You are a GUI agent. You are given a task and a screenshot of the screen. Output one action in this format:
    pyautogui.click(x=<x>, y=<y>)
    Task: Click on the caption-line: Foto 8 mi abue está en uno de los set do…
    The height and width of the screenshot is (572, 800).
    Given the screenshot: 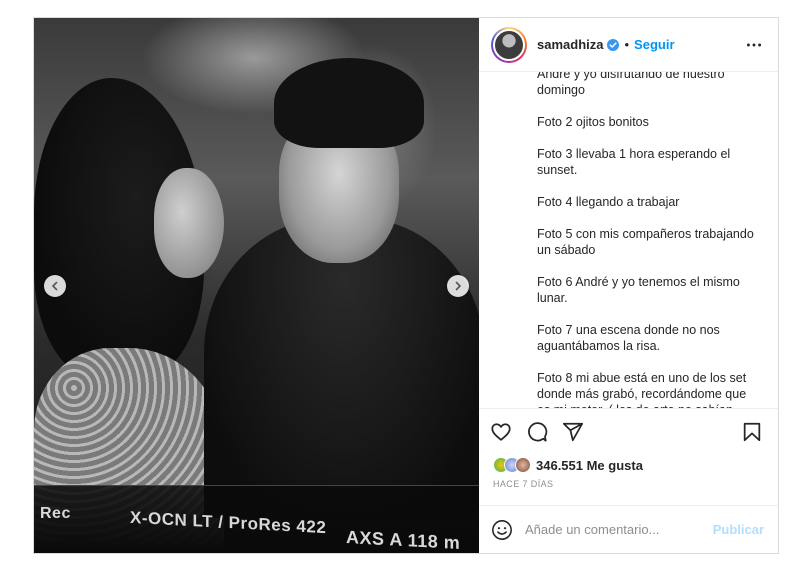 What is the action you would take?
    pyautogui.click(x=642, y=389)
    